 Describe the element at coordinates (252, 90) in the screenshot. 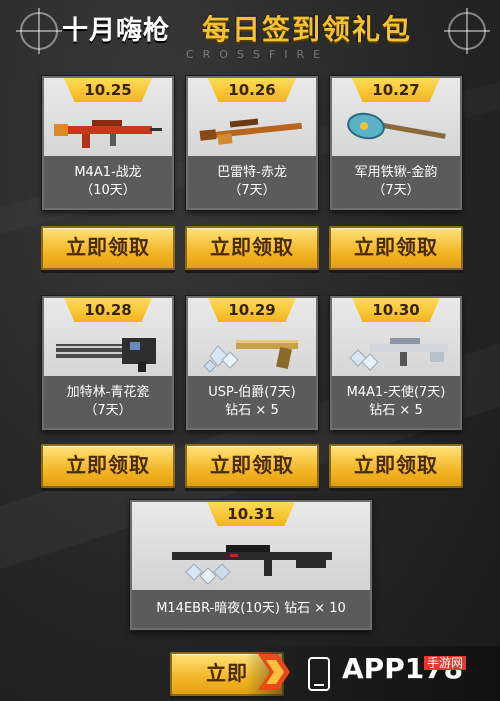

I see `date-tab: 10.26` at that location.